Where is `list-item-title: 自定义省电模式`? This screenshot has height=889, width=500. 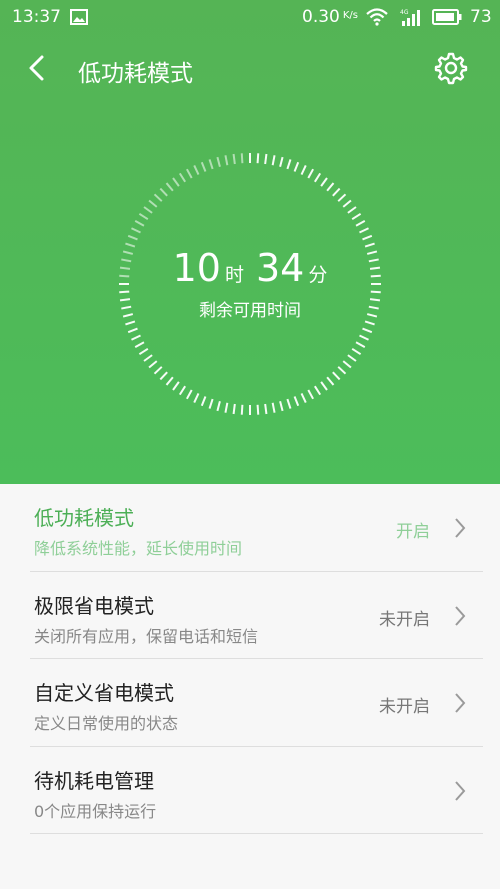
list-item-title: 自定义省电模式 is located at coordinates (104, 693).